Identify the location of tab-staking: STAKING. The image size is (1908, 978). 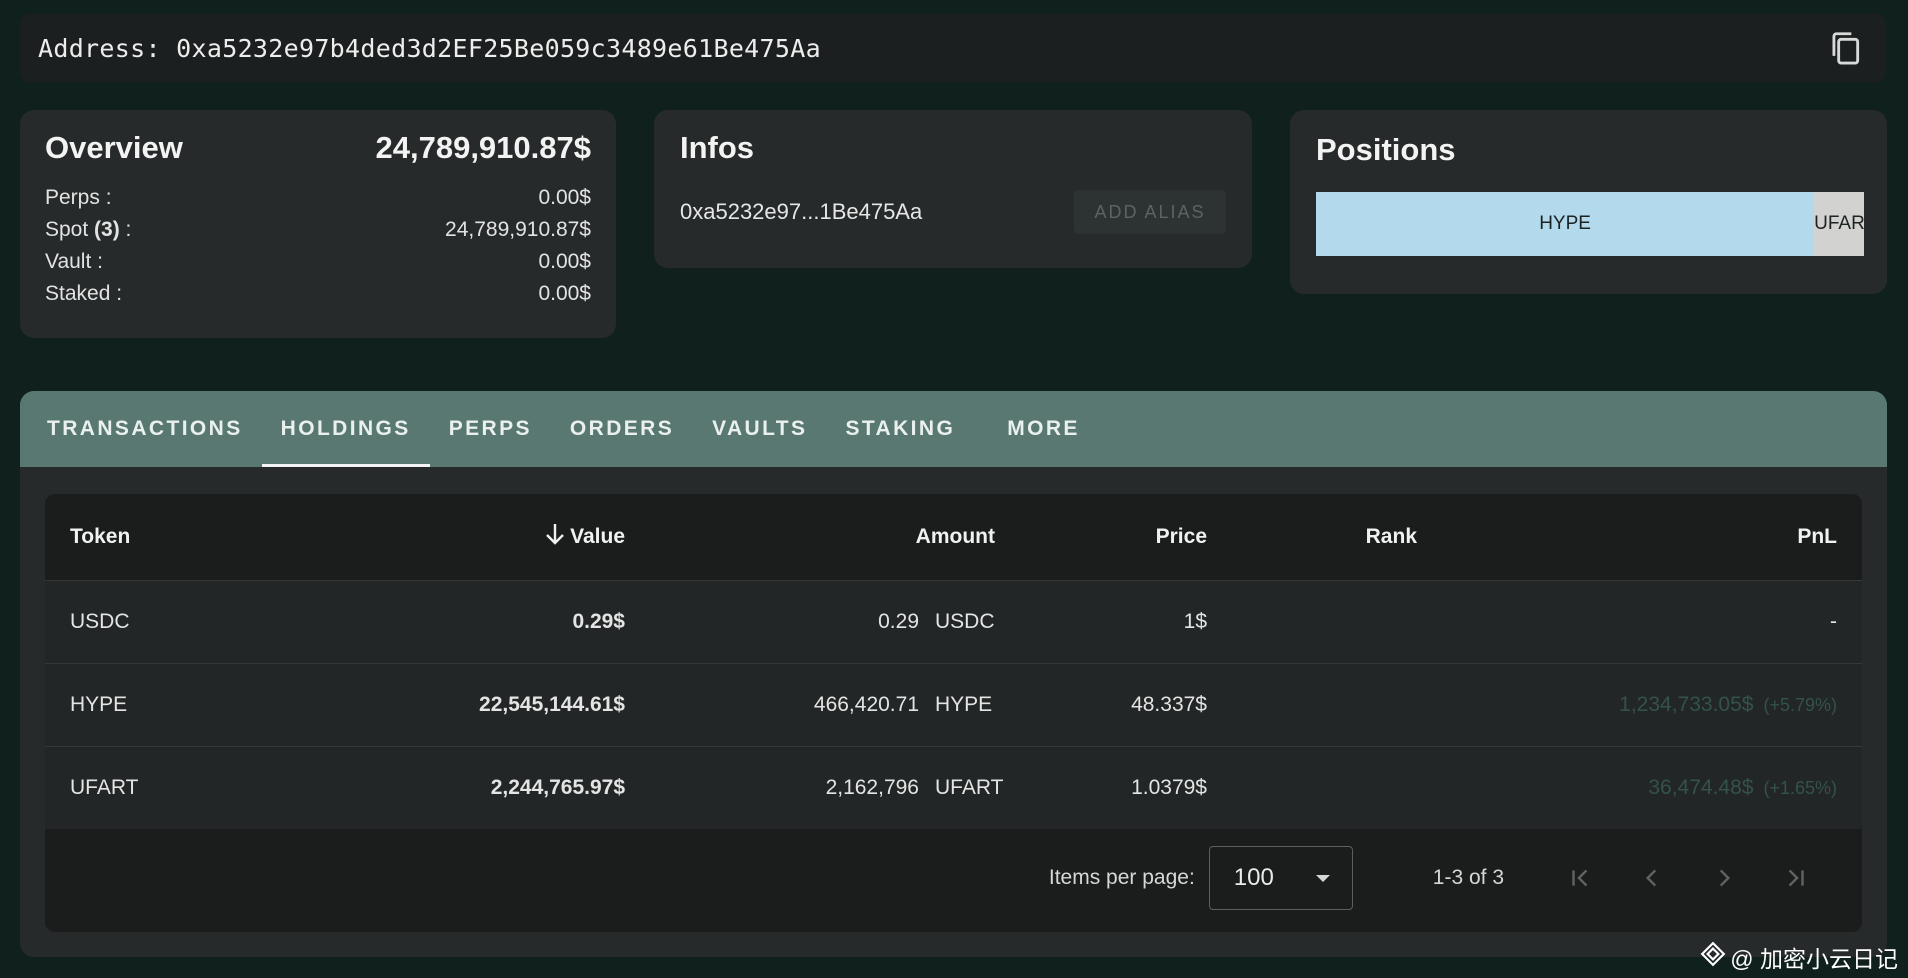
(900, 429).